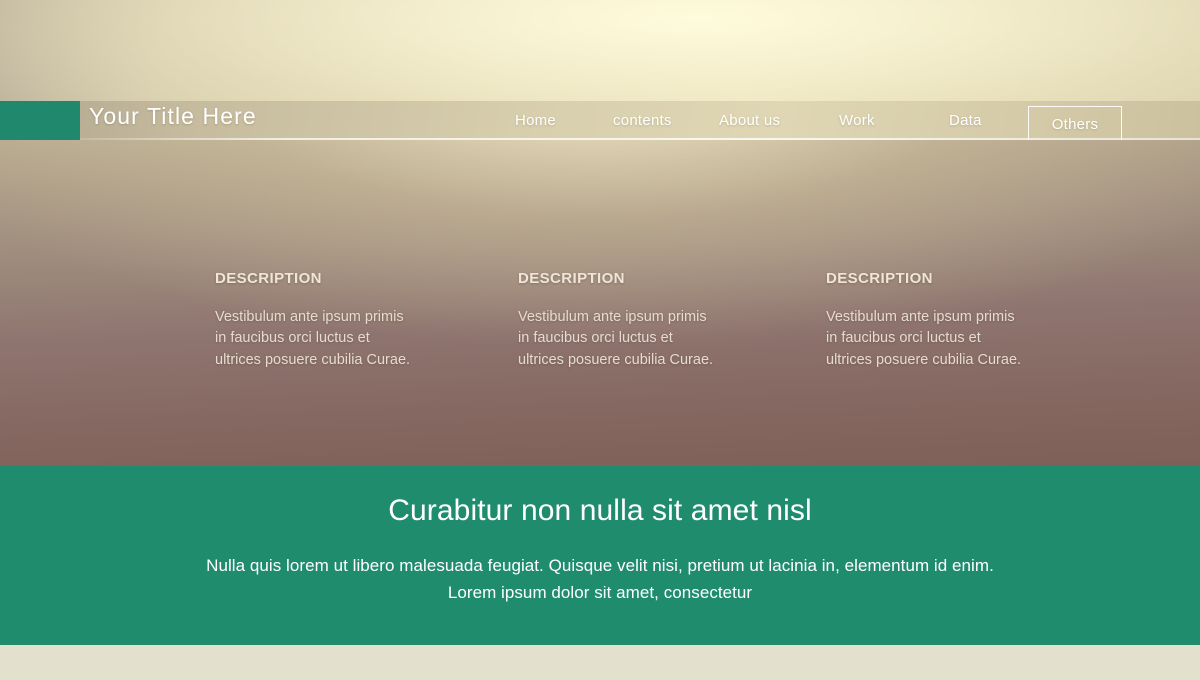 Image resolution: width=1200 pixels, height=680 pixels. Describe the element at coordinates (965, 120) in the screenshot. I see `nav-item-data: Data` at that location.